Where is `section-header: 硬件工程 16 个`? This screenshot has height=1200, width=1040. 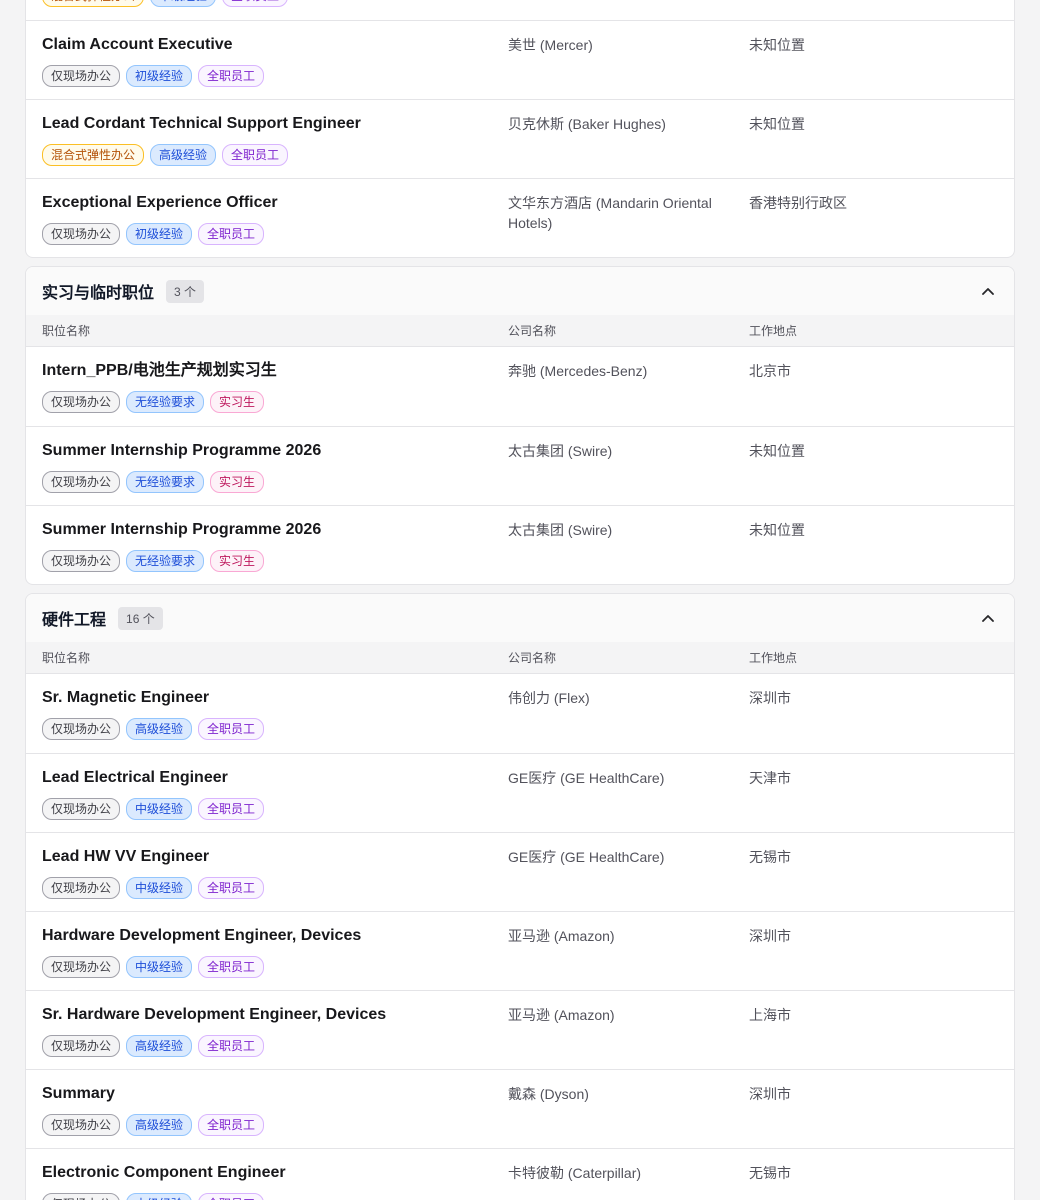 section-header: 硬件工程 16 个 is located at coordinates (520, 618).